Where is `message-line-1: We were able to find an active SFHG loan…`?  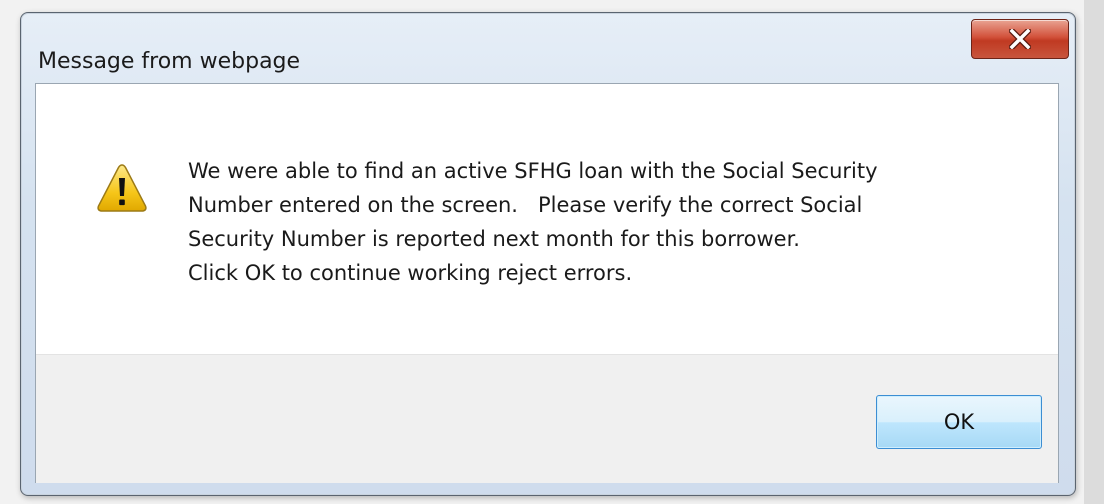
message-line-1: We were able to find an active SFHG loan… is located at coordinates (533, 171).